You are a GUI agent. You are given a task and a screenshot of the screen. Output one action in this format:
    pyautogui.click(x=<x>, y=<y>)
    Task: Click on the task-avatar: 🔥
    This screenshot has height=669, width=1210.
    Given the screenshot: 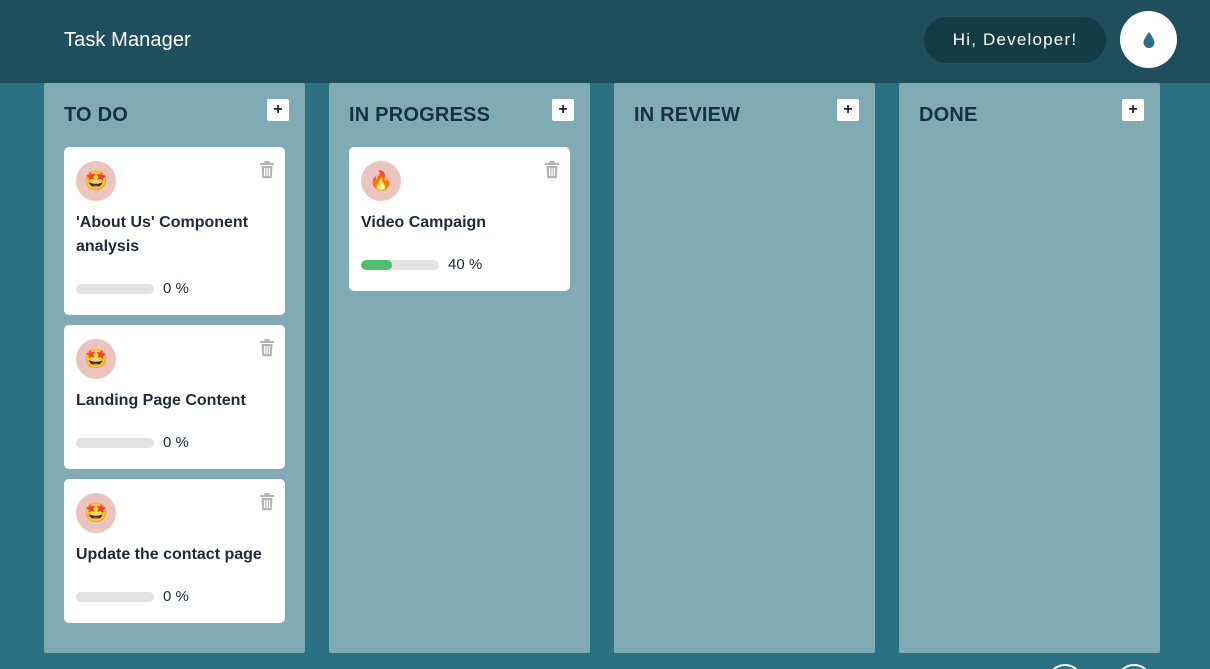 What is the action you would take?
    pyautogui.click(x=381, y=181)
    